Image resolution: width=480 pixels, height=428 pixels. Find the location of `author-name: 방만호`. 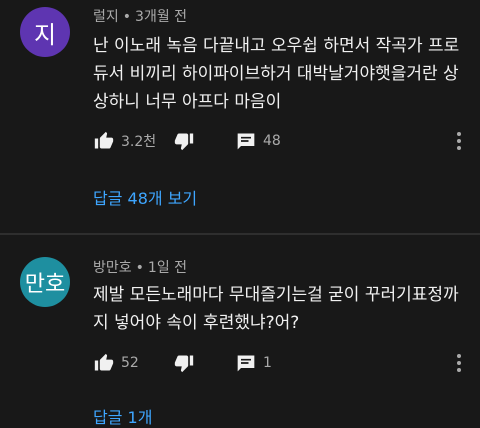

author-name: 방만호 is located at coordinates (112, 268).